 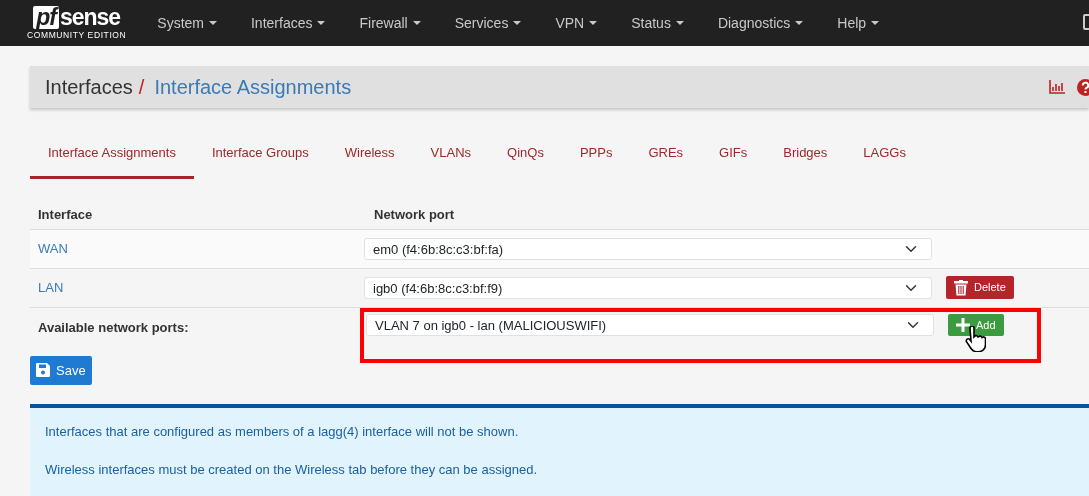 What do you see at coordinates (961, 287) in the screenshot?
I see `trash-icon` at bounding box center [961, 287].